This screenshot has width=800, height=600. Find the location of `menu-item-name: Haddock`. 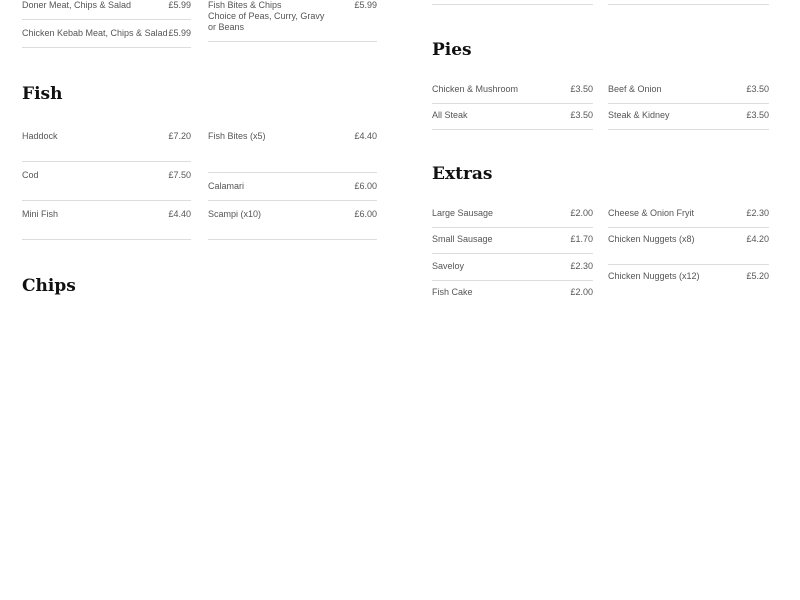

menu-item-name: Haddock is located at coordinates (40, 136).